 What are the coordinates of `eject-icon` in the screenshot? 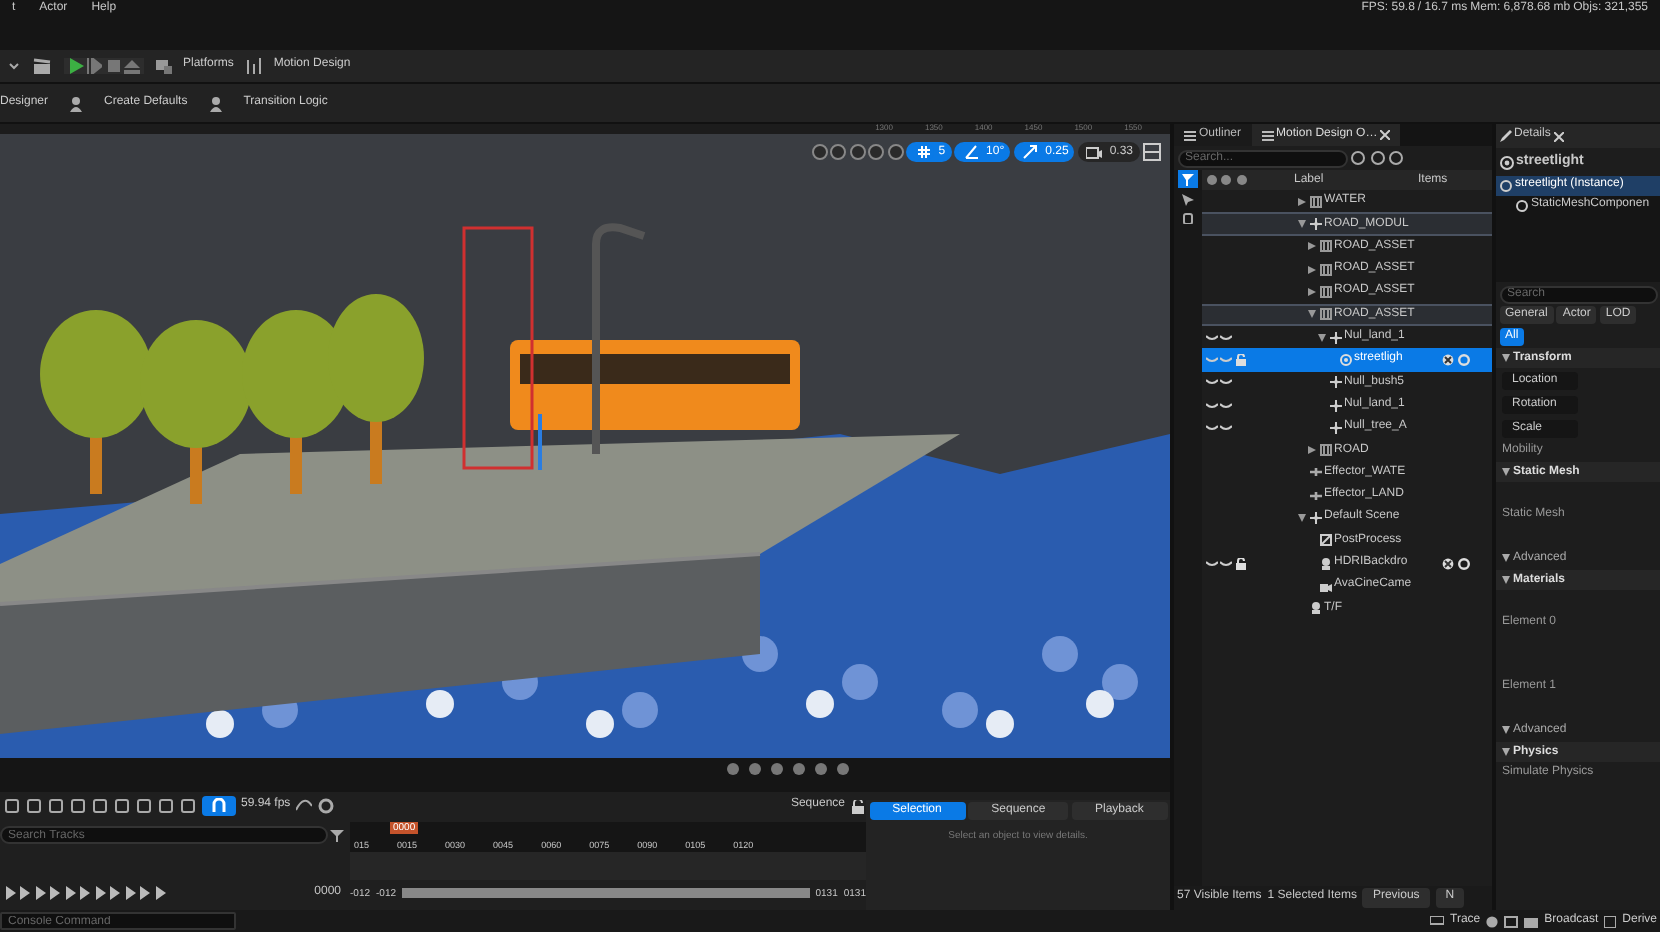 It's located at (132, 66).